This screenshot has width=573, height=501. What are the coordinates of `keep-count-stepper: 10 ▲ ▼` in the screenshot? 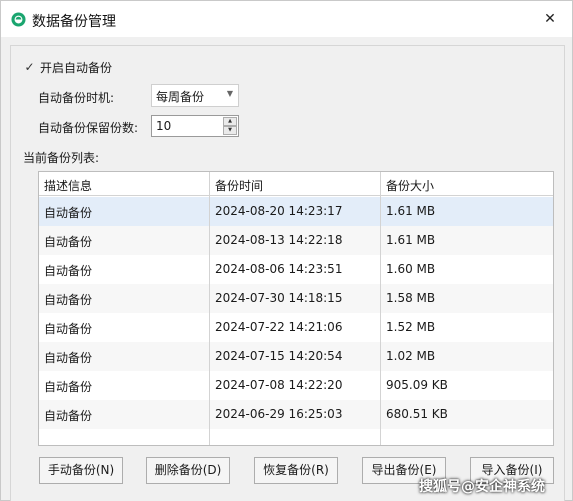 It's located at (195, 126).